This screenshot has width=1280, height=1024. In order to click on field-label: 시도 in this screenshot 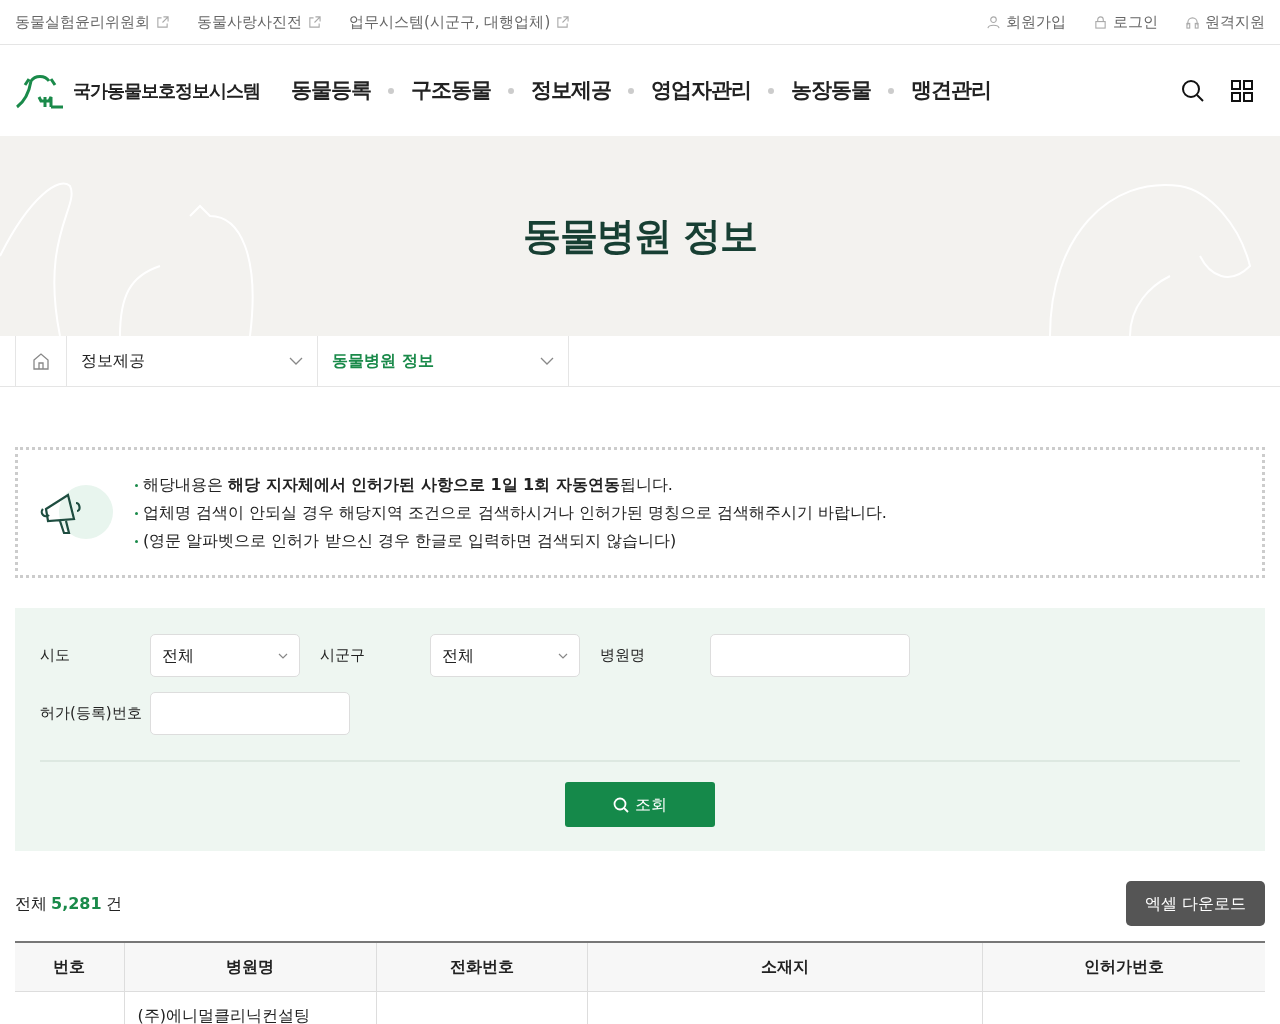, I will do `click(55, 656)`.